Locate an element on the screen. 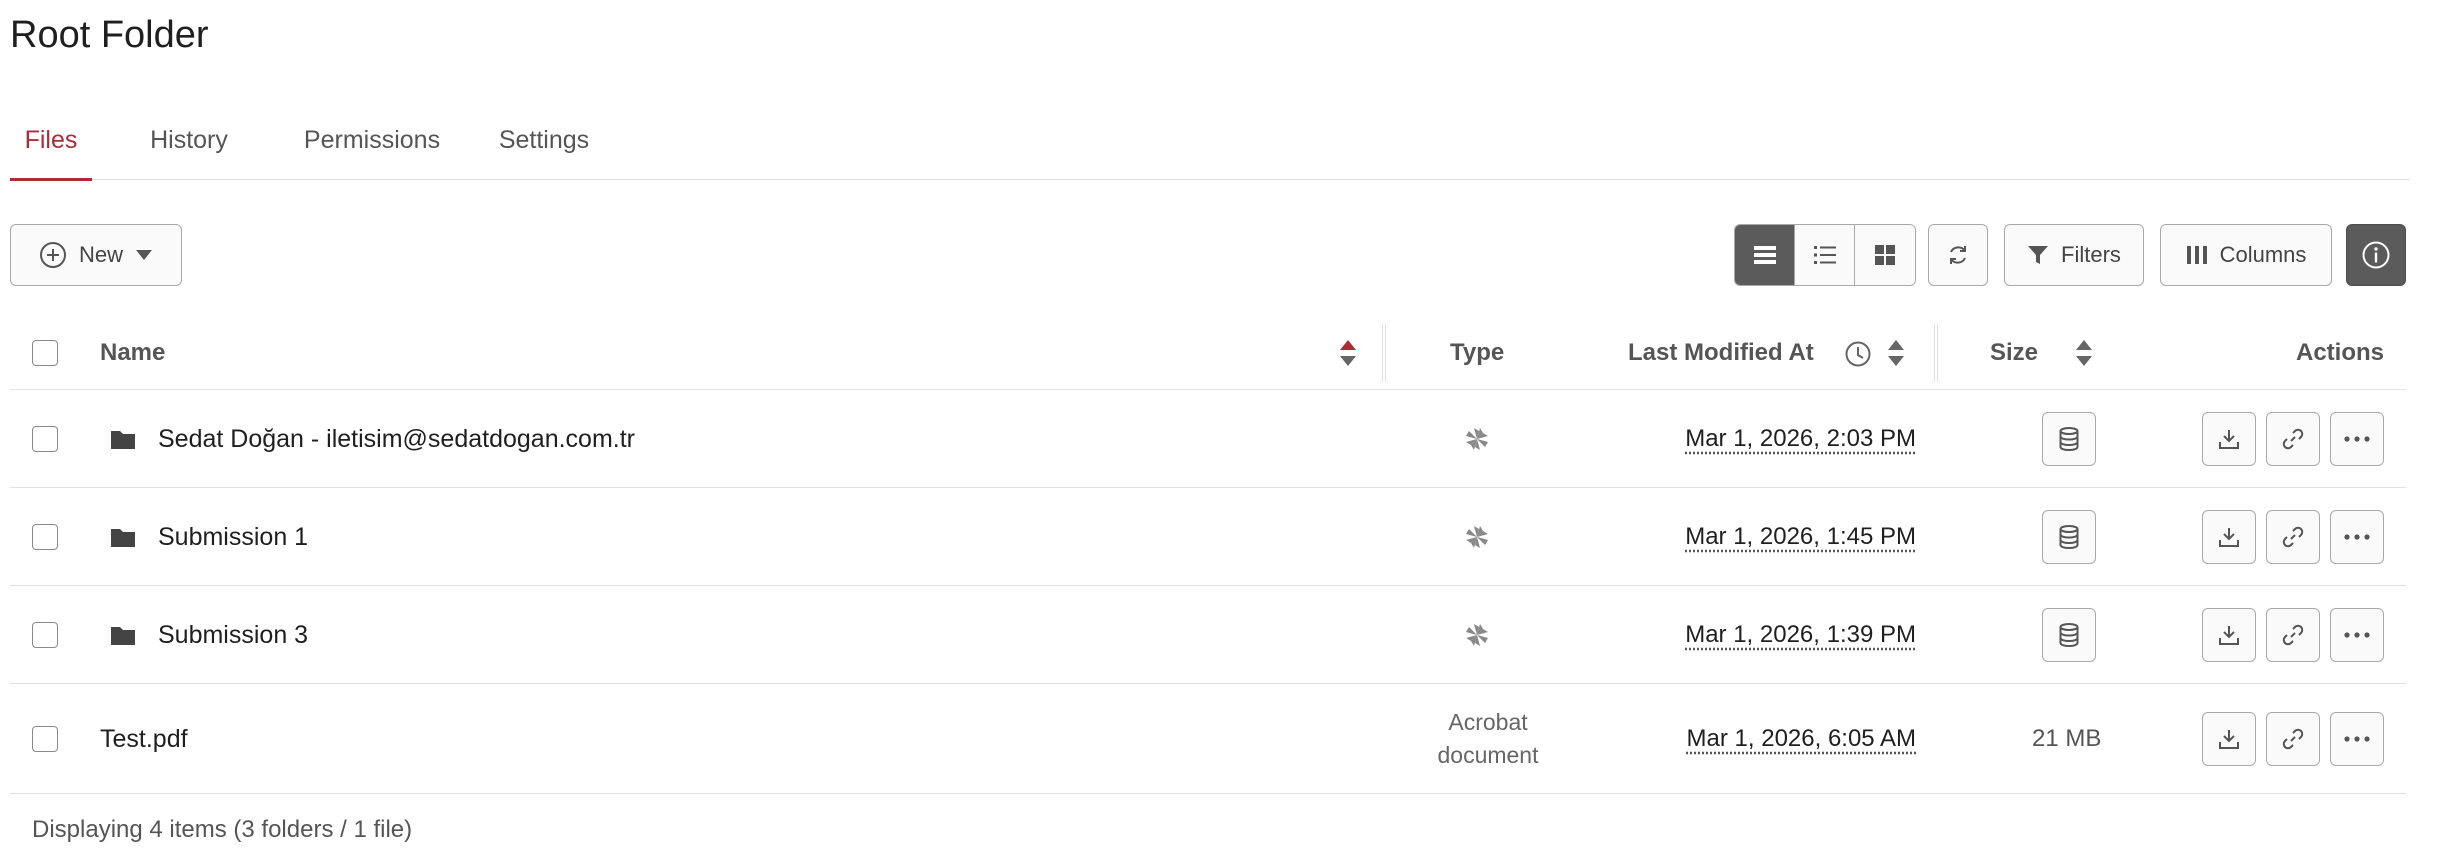 The width and height of the screenshot is (2440, 868). tab-history: History is located at coordinates (189, 140).